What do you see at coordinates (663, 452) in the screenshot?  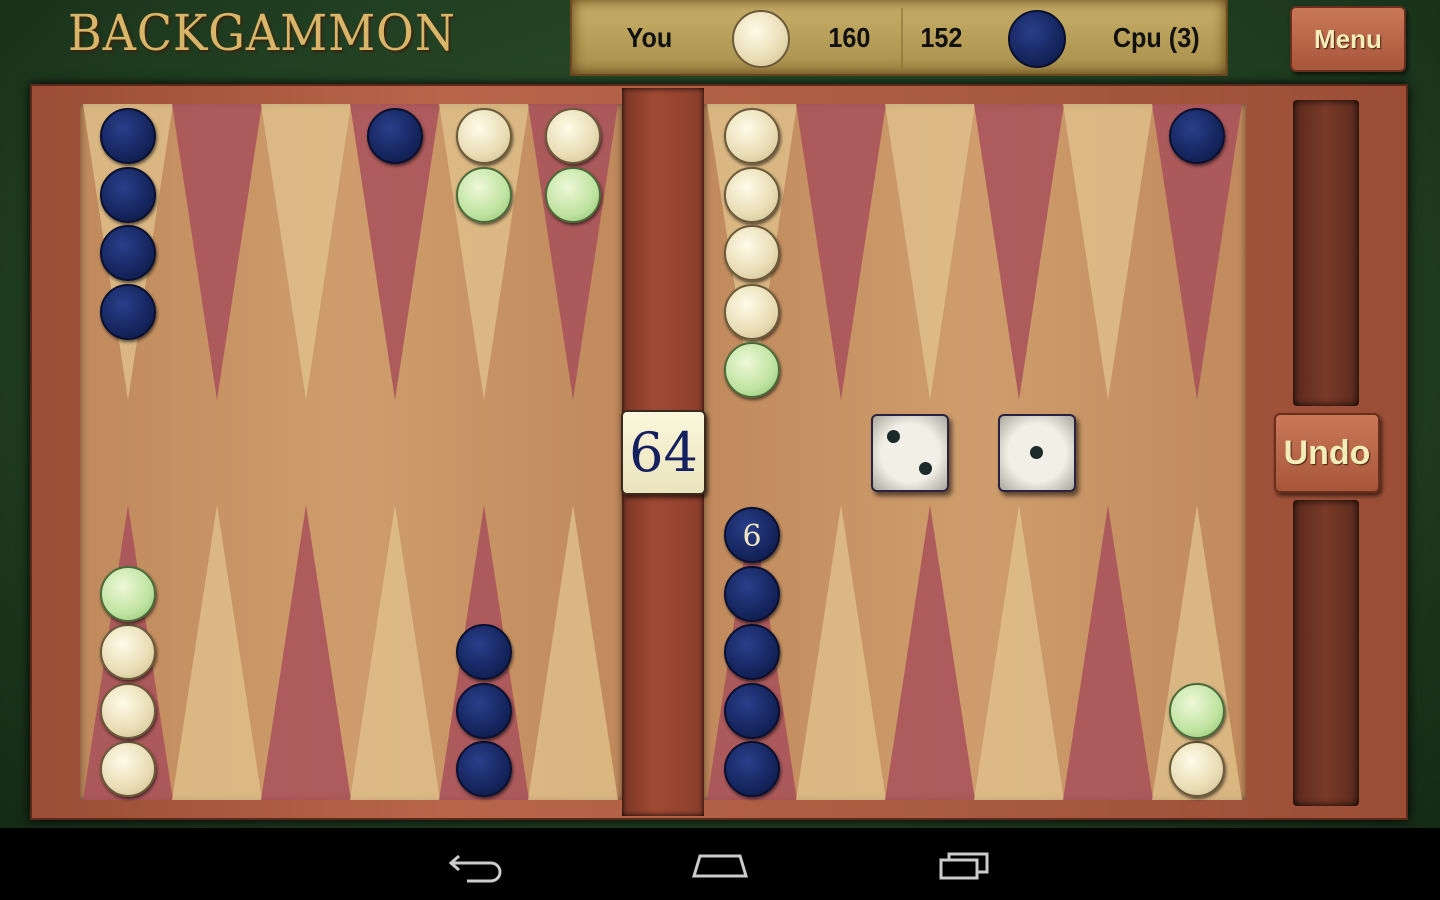 I see `doubling-cube: 64` at bounding box center [663, 452].